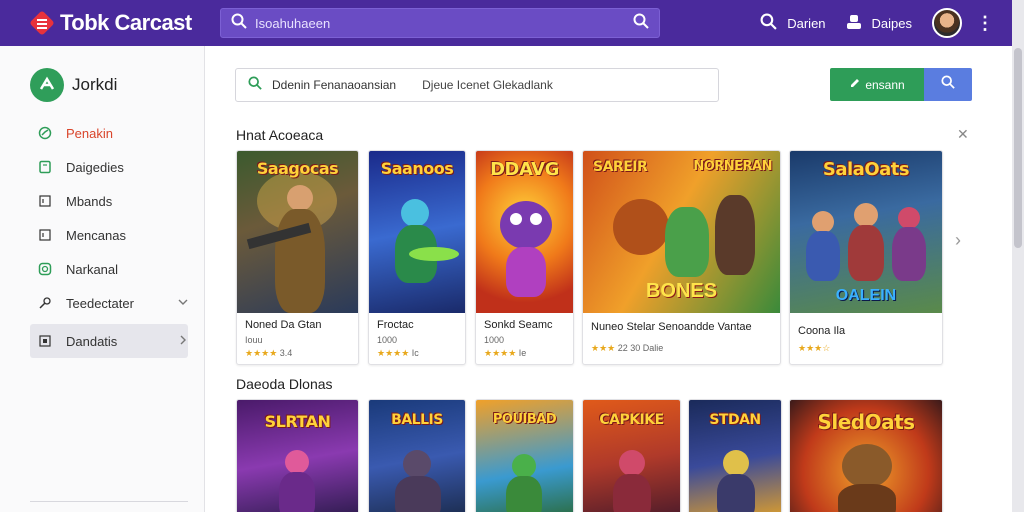  I want to click on cover-title: Saagocas, so click(297, 168).